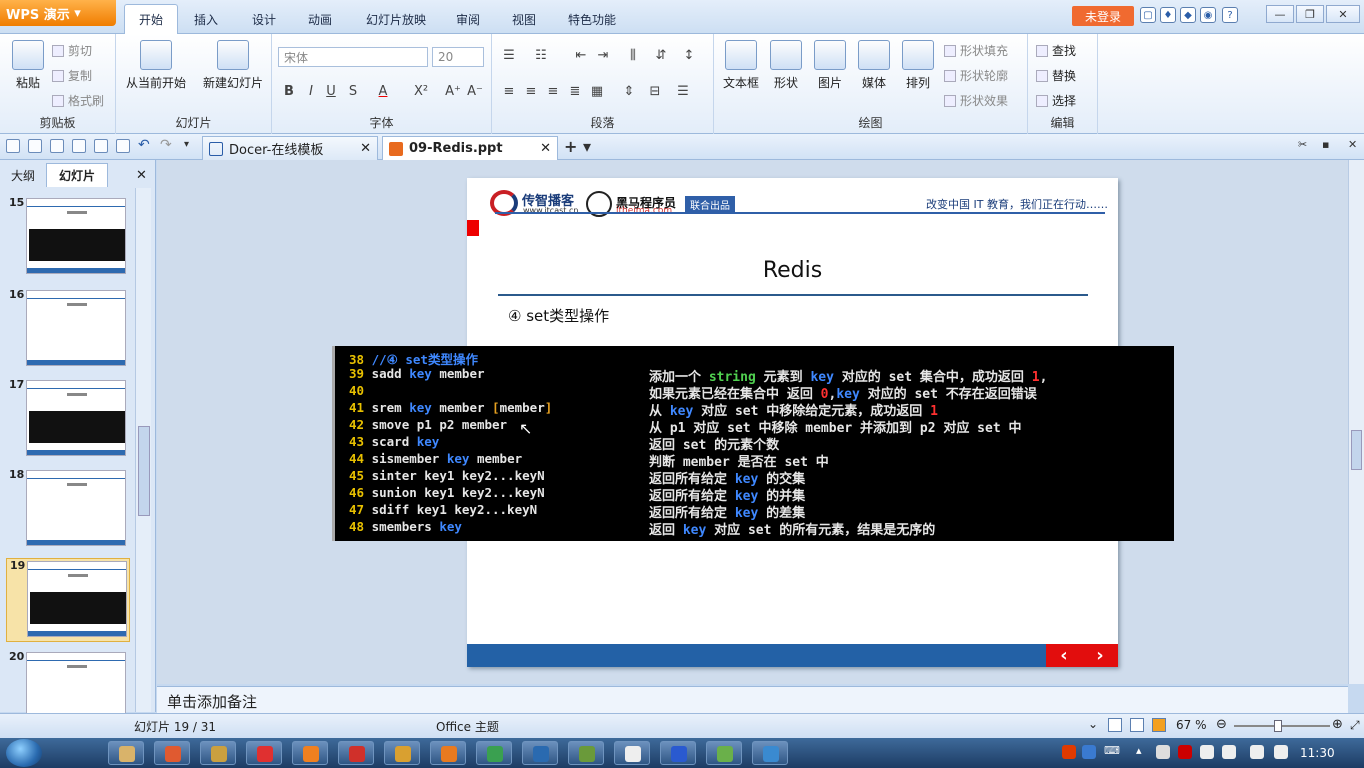 The image size is (1364, 768). What do you see at coordinates (458, 57) in the screenshot?
I see `font-size-select: 20` at bounding box center [458, 57].